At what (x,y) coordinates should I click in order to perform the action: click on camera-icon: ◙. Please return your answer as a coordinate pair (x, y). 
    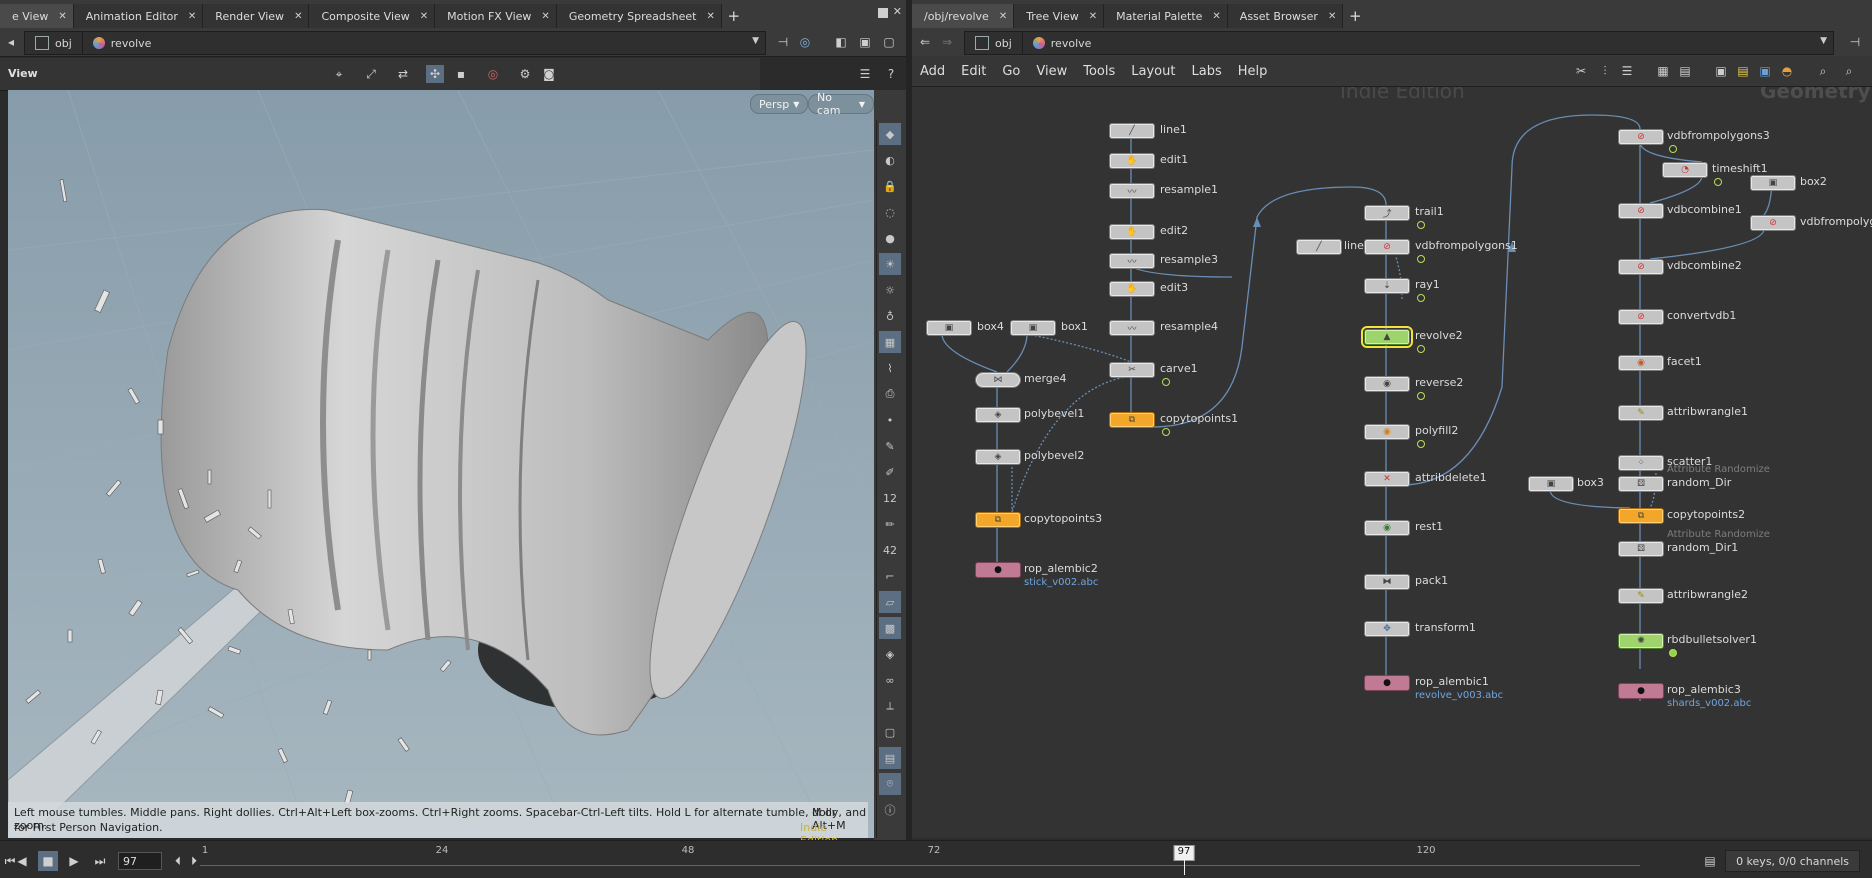
    Looking at the image, I should click on (549, 74).